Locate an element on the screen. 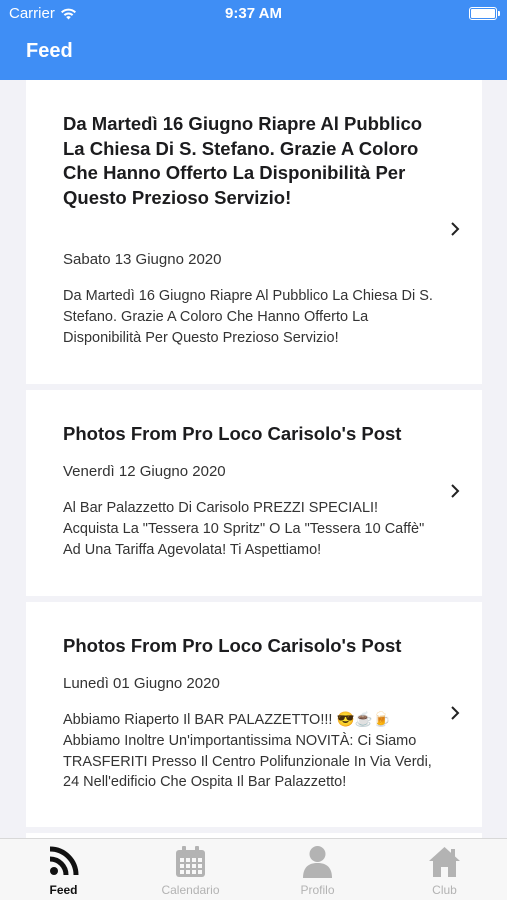  tab-label: Feed is located at coordinates (63, 890).